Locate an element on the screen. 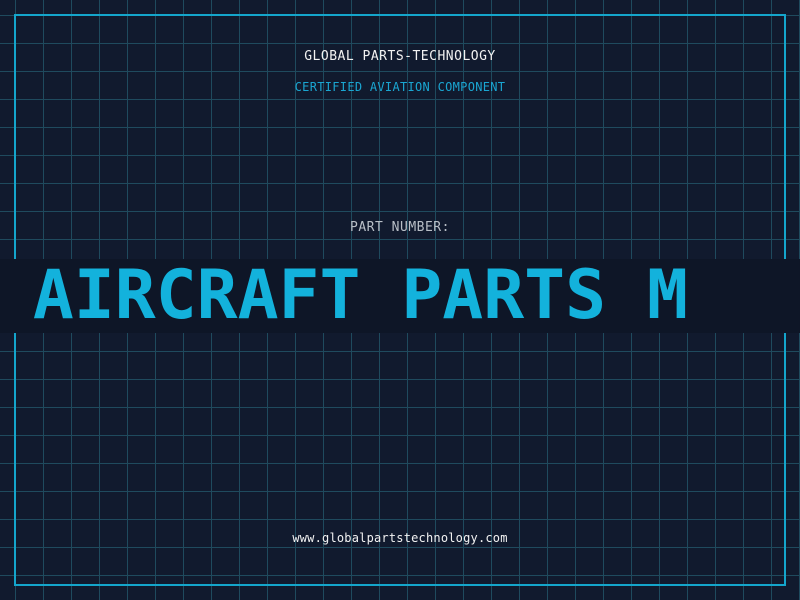  marquee-text: O AIRCRAFT PARTS M is located at coordinates (344, 296).